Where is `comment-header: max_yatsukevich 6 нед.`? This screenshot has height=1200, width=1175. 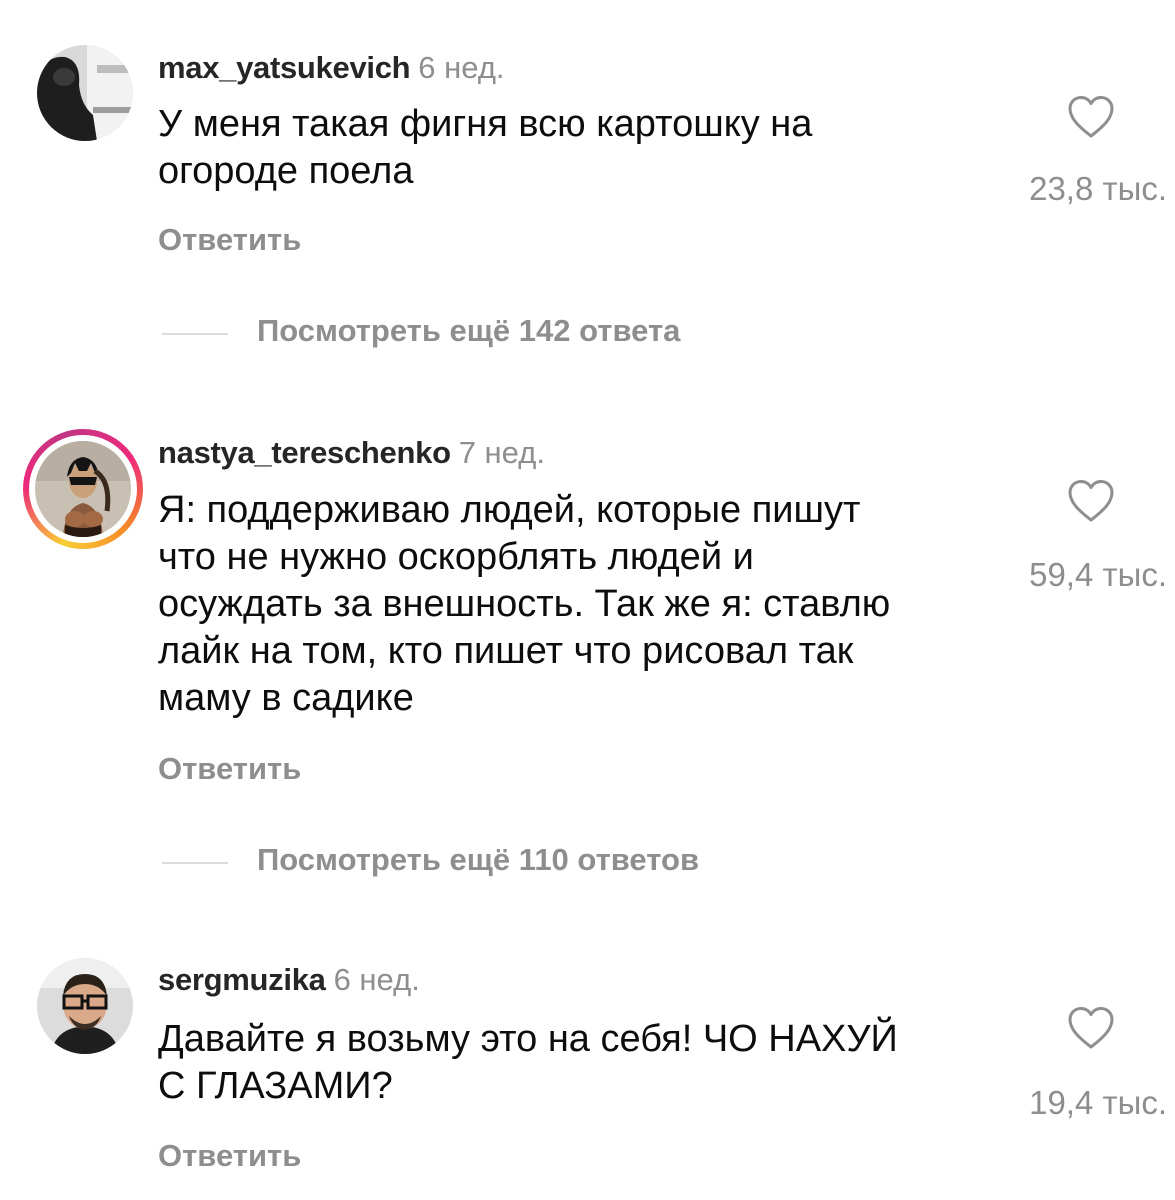 comment-header: max_yatsukevich 6 нед. is located at coordinates (331, 68).